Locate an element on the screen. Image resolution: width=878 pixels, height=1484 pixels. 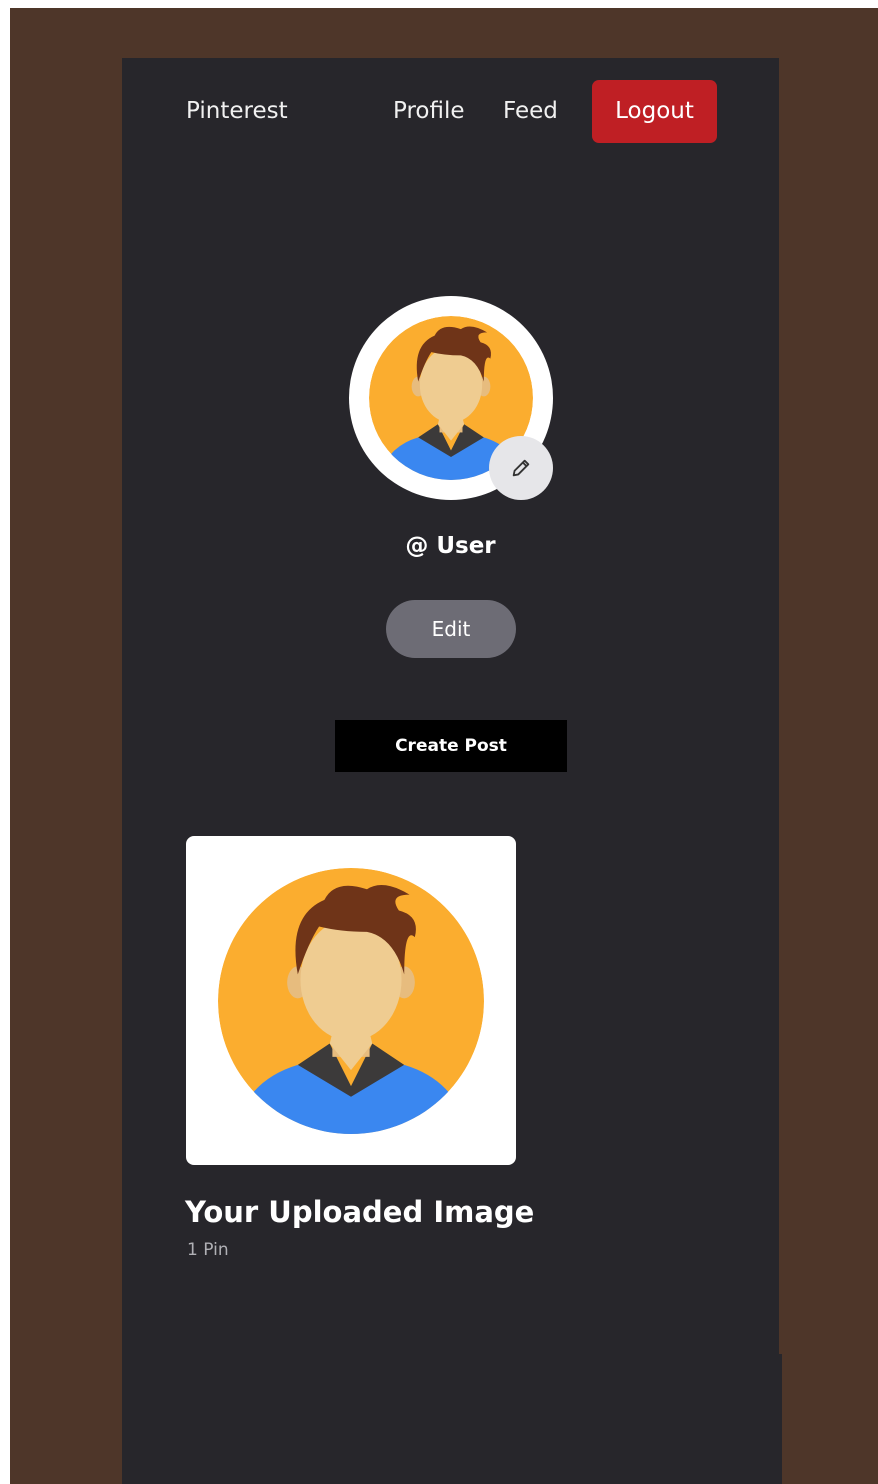
logout-button: Logout is located at coordinates (654, 111).